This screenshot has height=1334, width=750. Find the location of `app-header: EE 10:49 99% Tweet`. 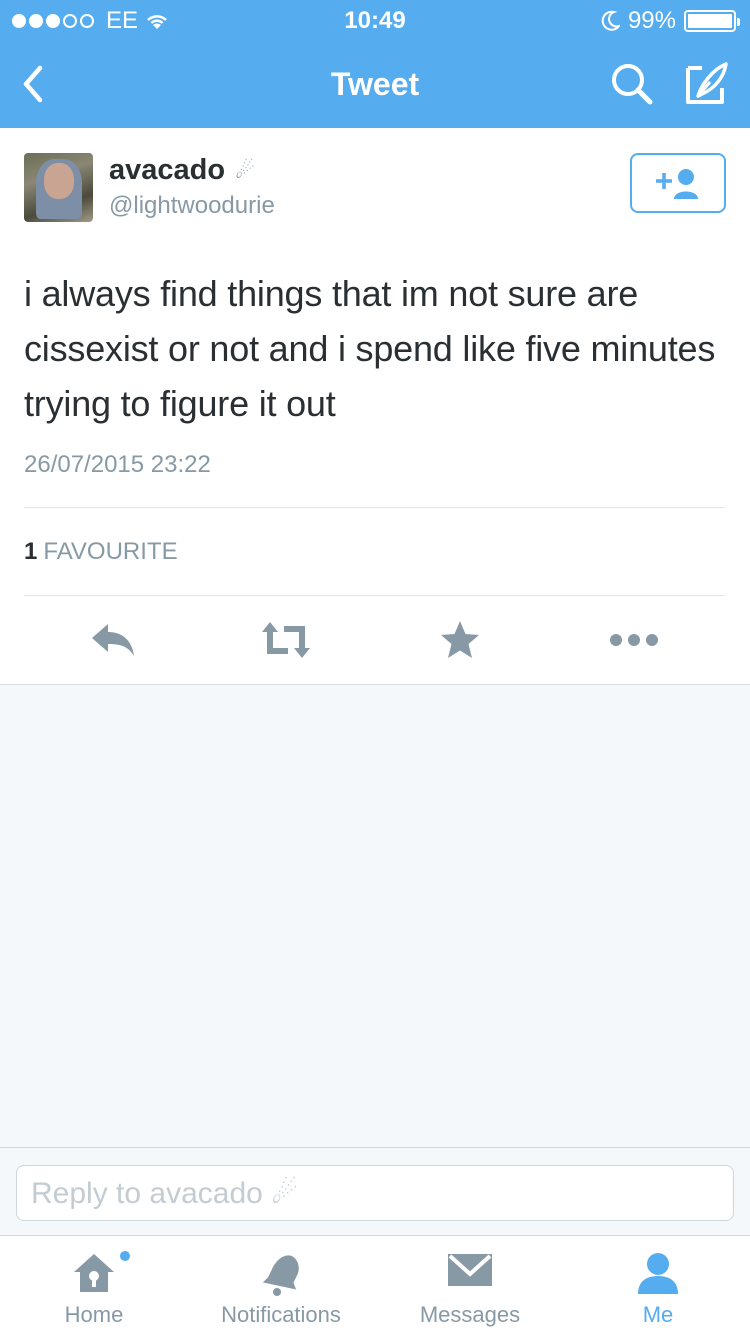

app-header: EE 10:49 99% Tweet is located at coordinates (375, 64).